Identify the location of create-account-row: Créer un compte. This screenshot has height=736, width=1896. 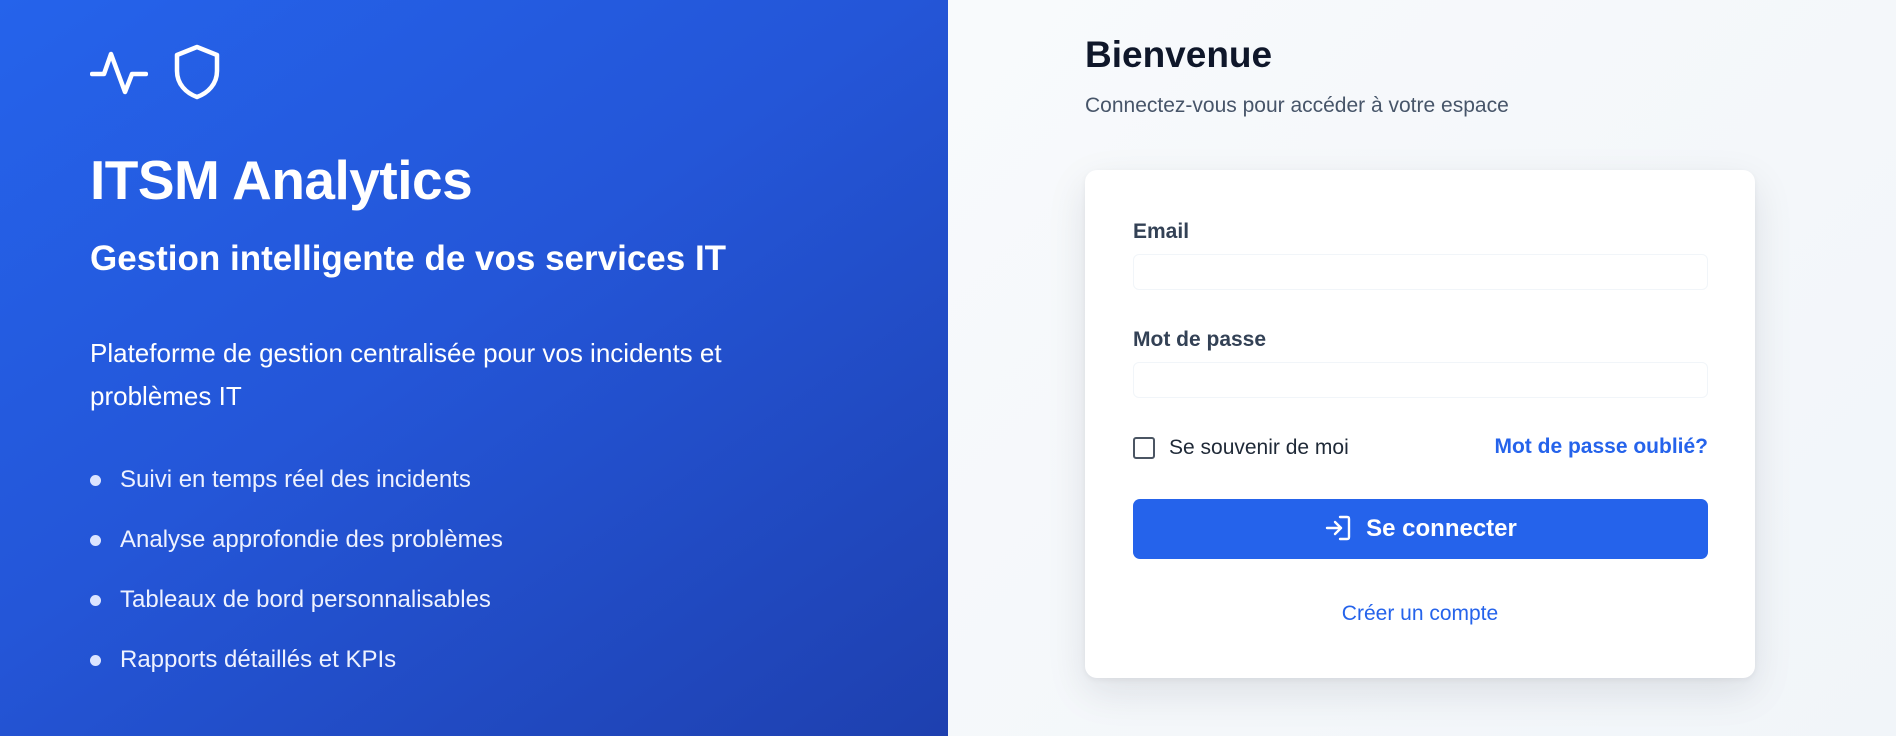
(1420, 614).